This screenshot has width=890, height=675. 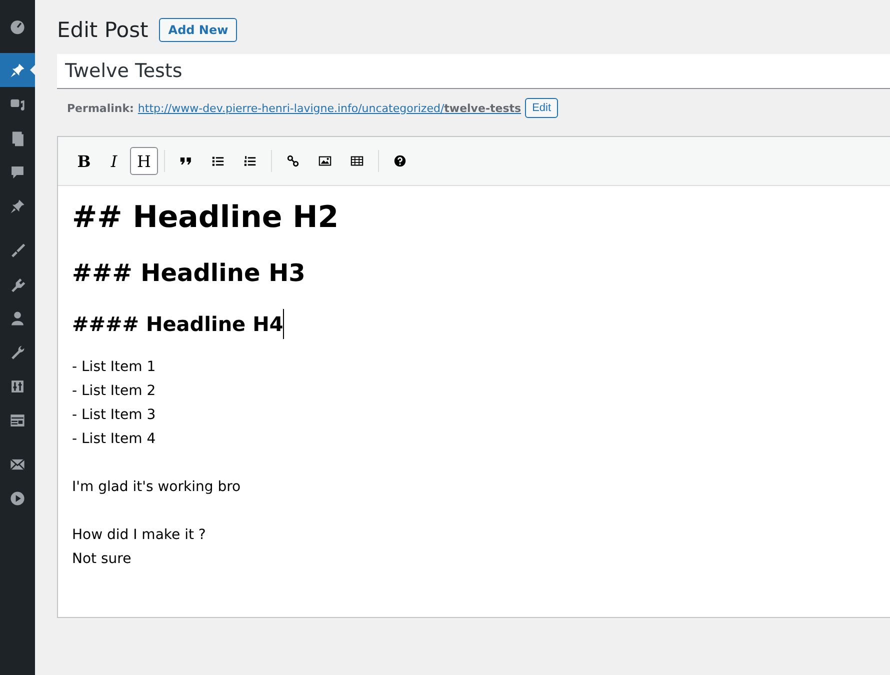 I want to click on page-title: Edit Post, so click(x=102, y=30).